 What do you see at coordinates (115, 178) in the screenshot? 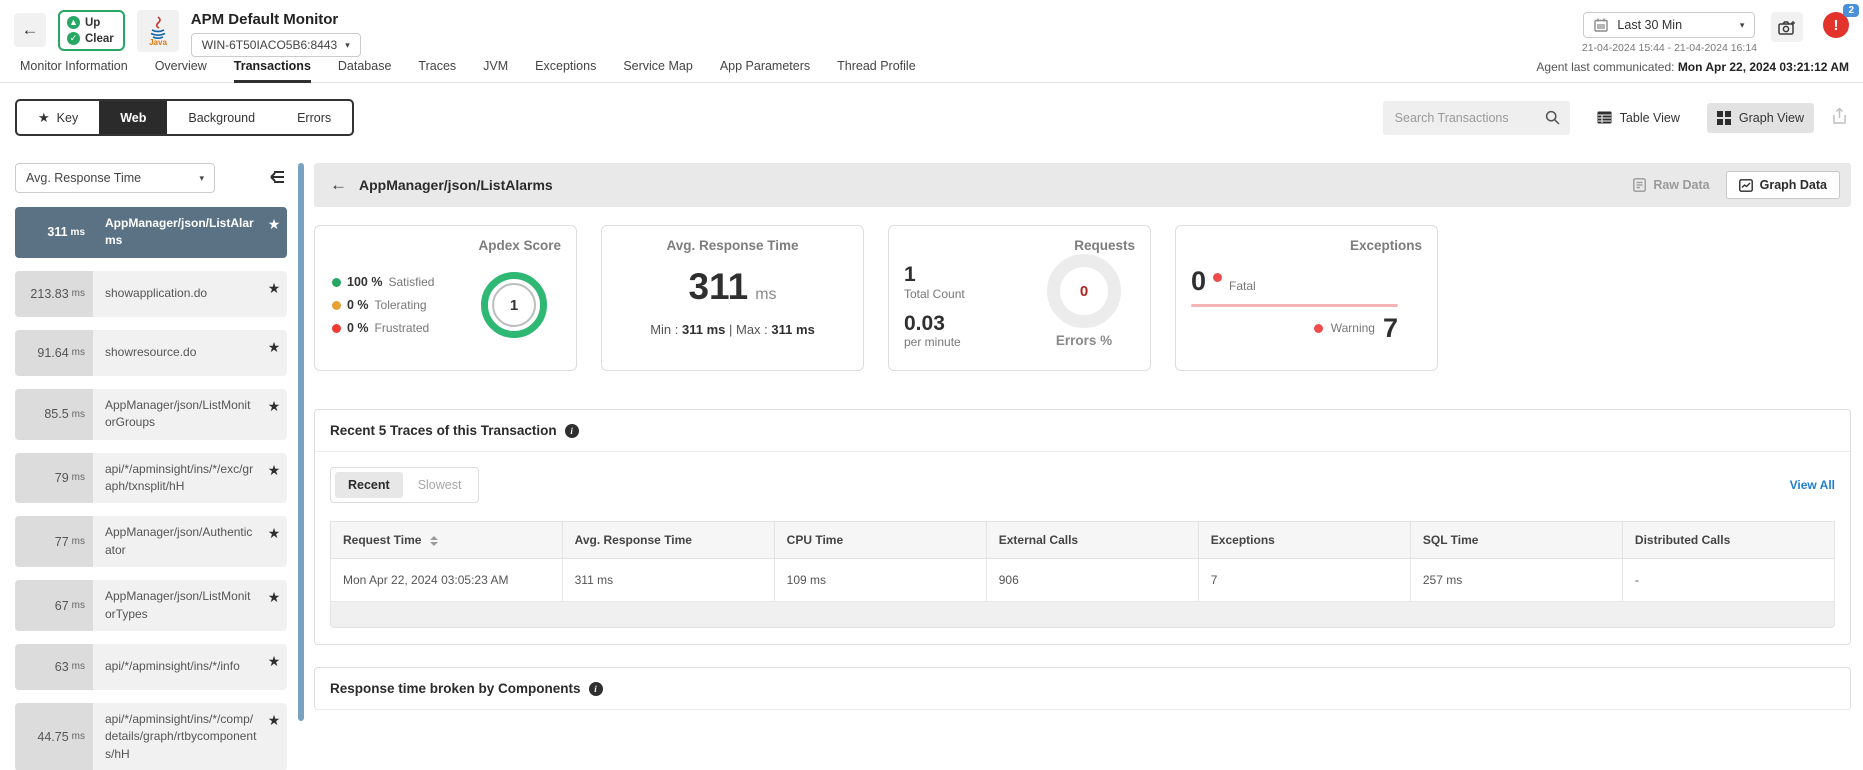
I see `metric-filter-dropdown: Avg. Response Time ▾` at bounding box center [115, 178].